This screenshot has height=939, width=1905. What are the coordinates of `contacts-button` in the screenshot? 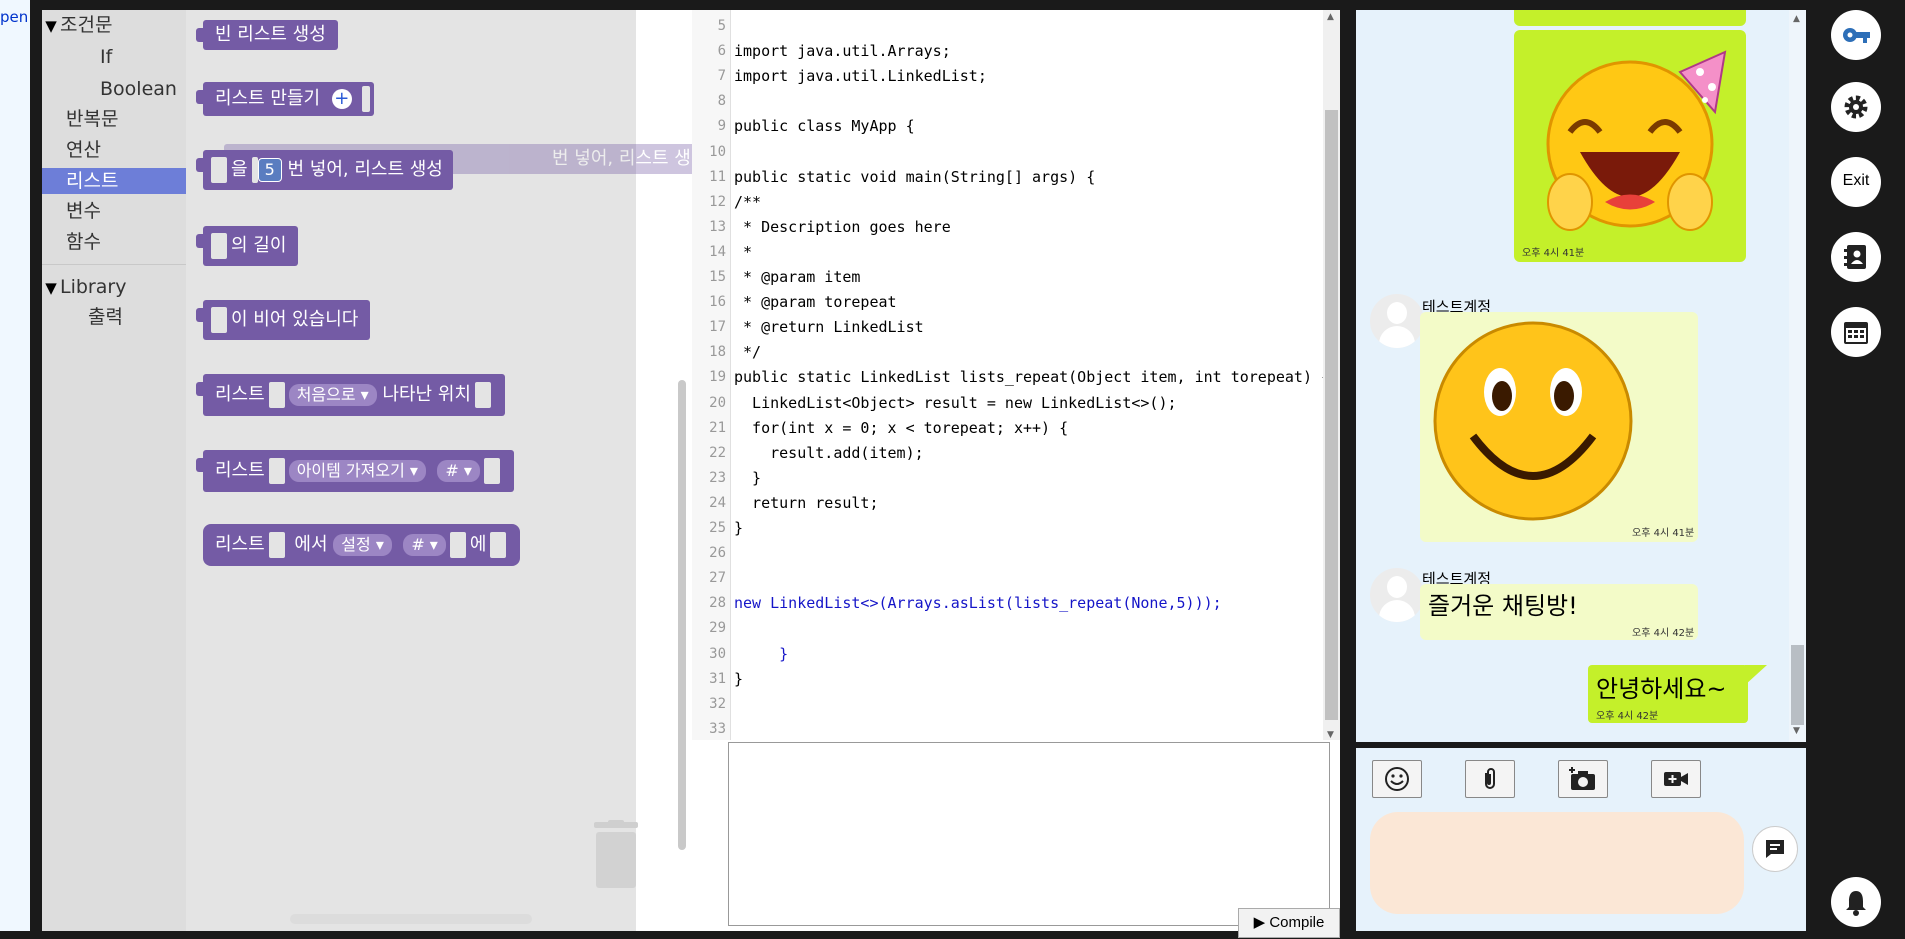 It's located at (1856, 257).